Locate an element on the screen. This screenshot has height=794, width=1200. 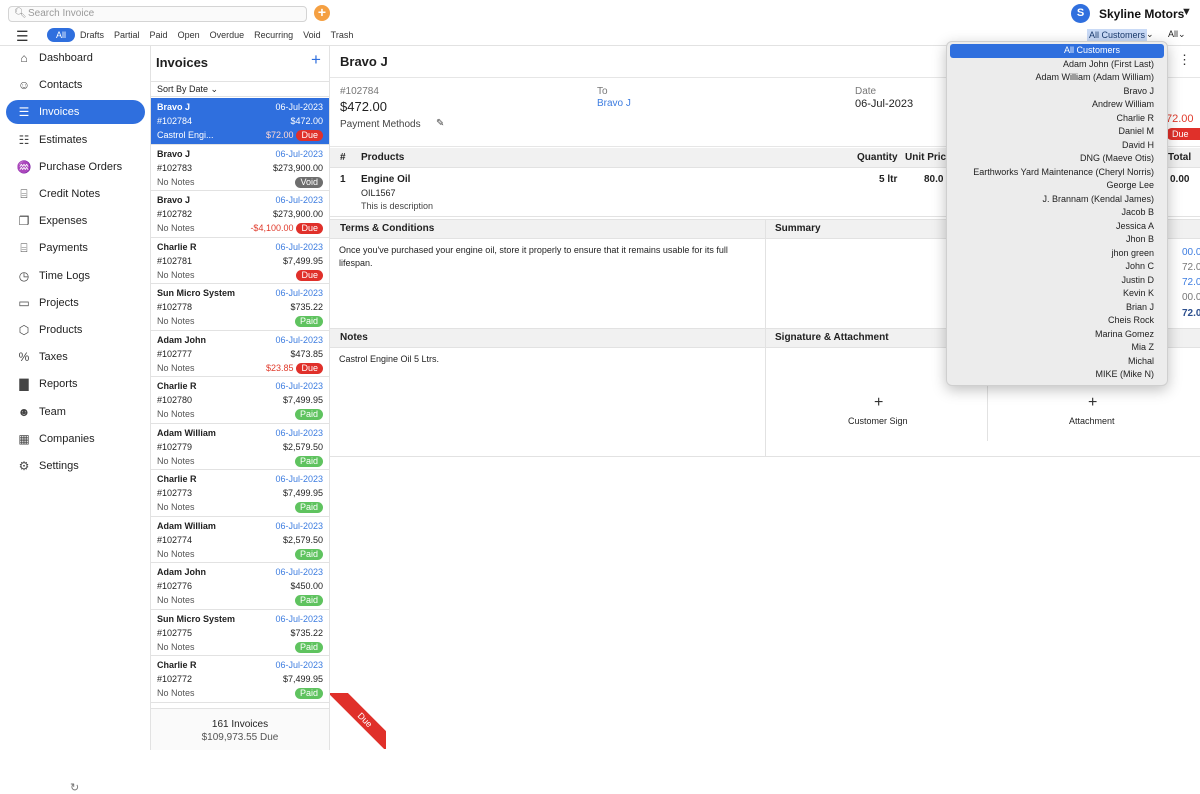
filter-tab: All is located at coordinates (61, 35).